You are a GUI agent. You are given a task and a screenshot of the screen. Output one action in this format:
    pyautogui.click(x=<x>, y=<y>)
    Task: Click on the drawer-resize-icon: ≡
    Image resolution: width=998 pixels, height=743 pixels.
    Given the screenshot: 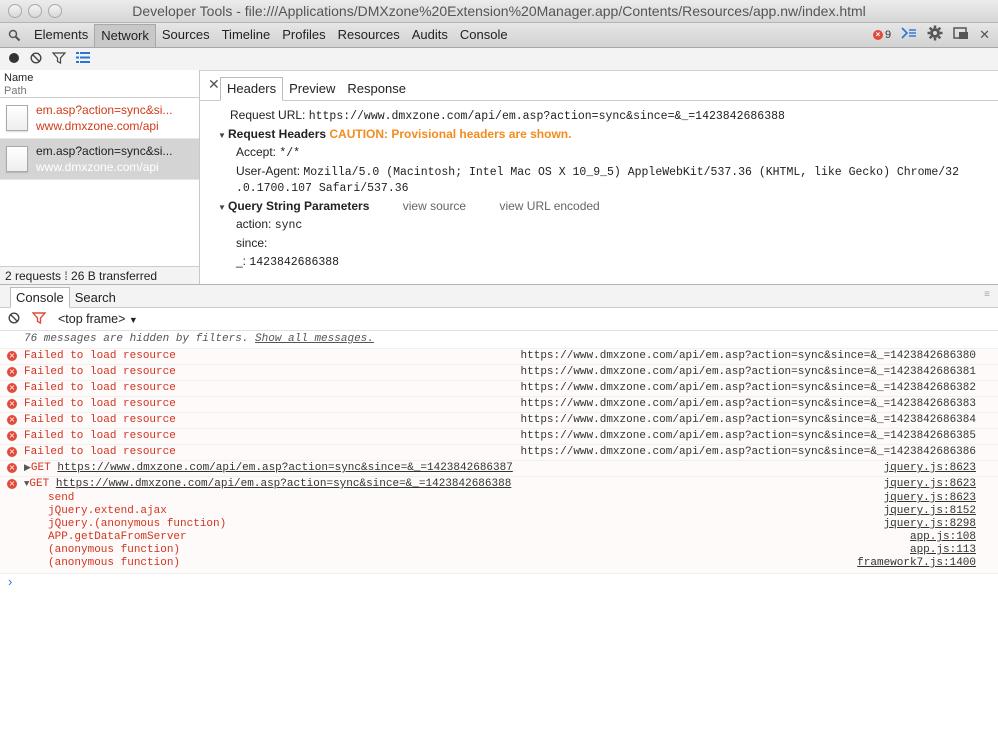 What is the action you would take?
    pyautogui.click(x=987, y=294)
    